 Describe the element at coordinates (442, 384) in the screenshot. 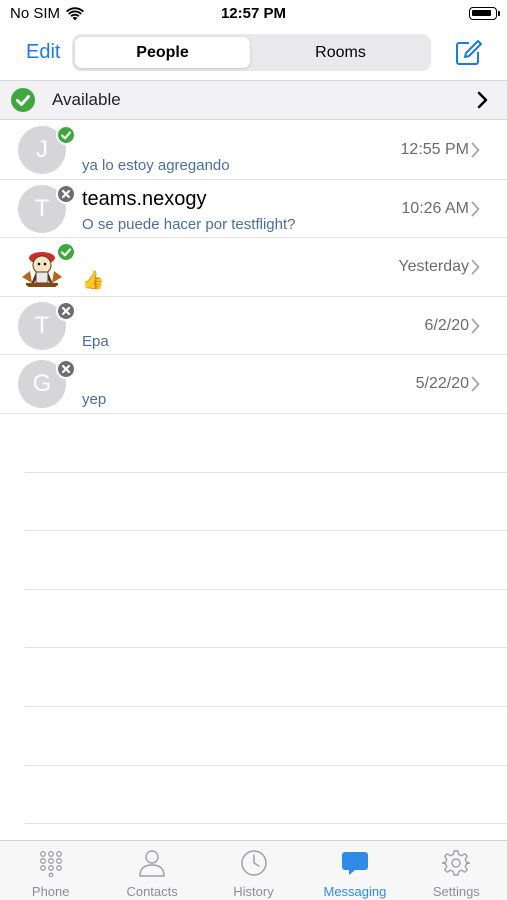

I see `message-time: 5/22/20` at that location.